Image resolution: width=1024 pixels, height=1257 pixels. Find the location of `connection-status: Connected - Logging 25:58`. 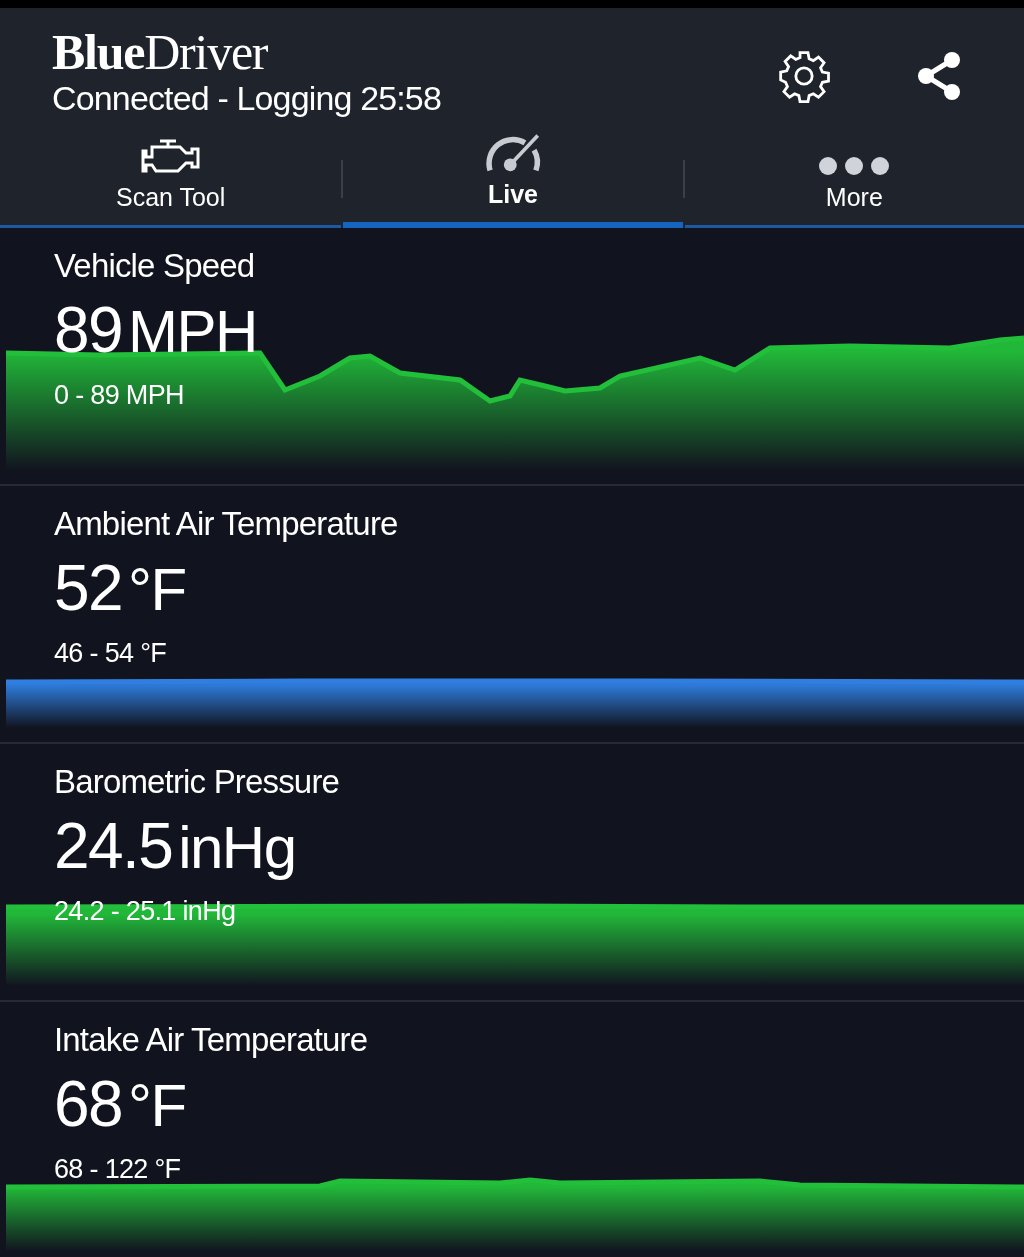

connection-status: Connected - Logging 25:58 is located at coordinates (246, 98).